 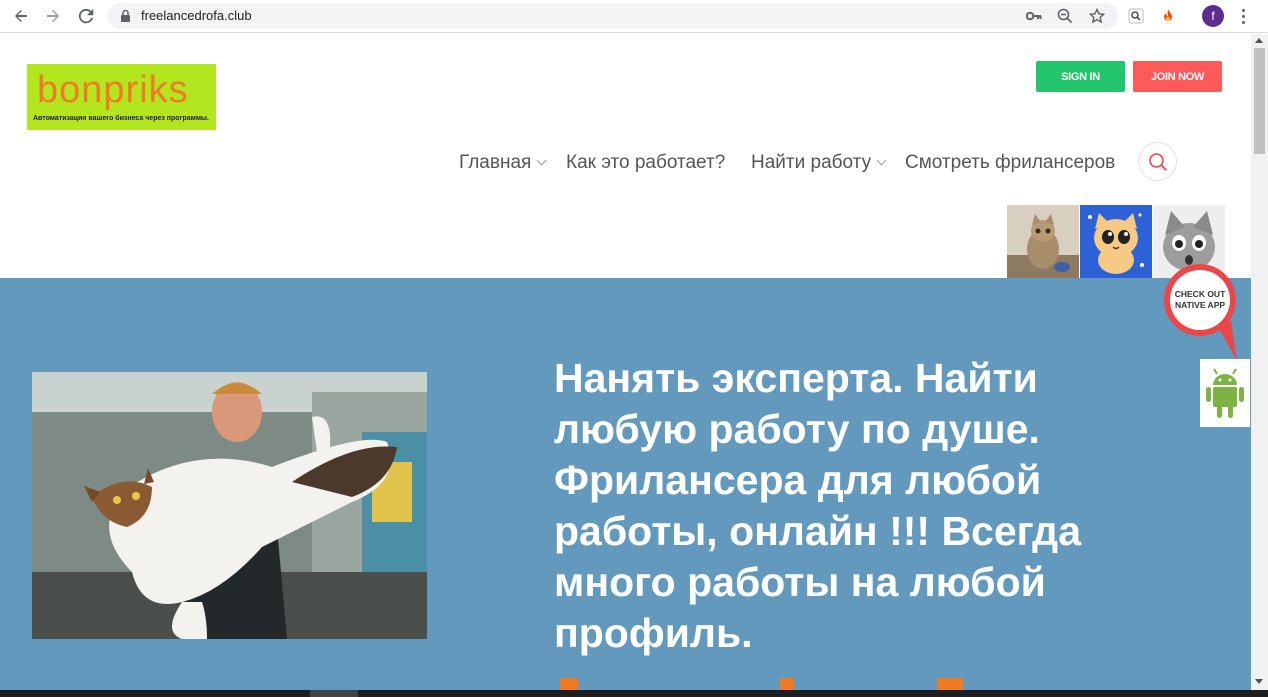 I want to click on extension-search-icon, so click(x=1136, y=16).